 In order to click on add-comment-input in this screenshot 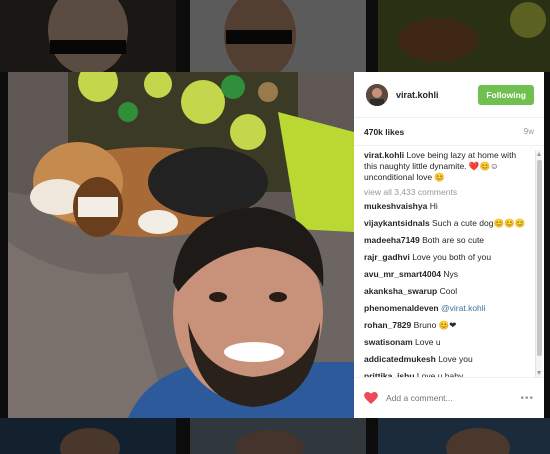, I will do `click(453, 398)`.